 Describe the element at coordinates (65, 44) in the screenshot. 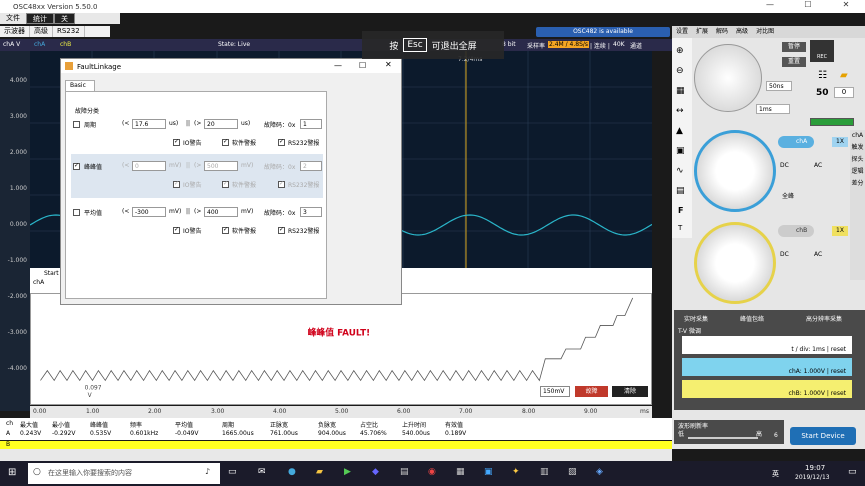

I see `chb-indicator: chB` at that location.